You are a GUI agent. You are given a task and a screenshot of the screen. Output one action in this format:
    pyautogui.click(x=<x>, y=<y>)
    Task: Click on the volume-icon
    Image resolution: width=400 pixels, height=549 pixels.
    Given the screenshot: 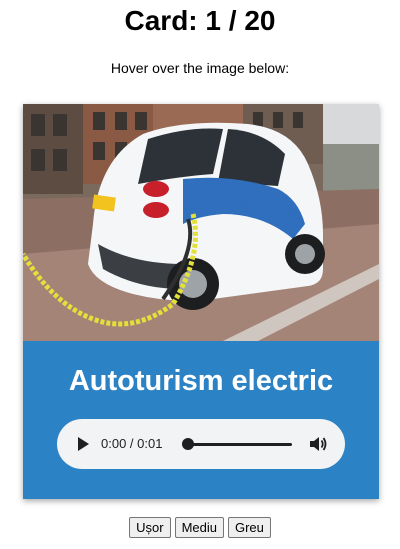 What is the action you would take?
    pyautogui.click(x=318, y=444)
    